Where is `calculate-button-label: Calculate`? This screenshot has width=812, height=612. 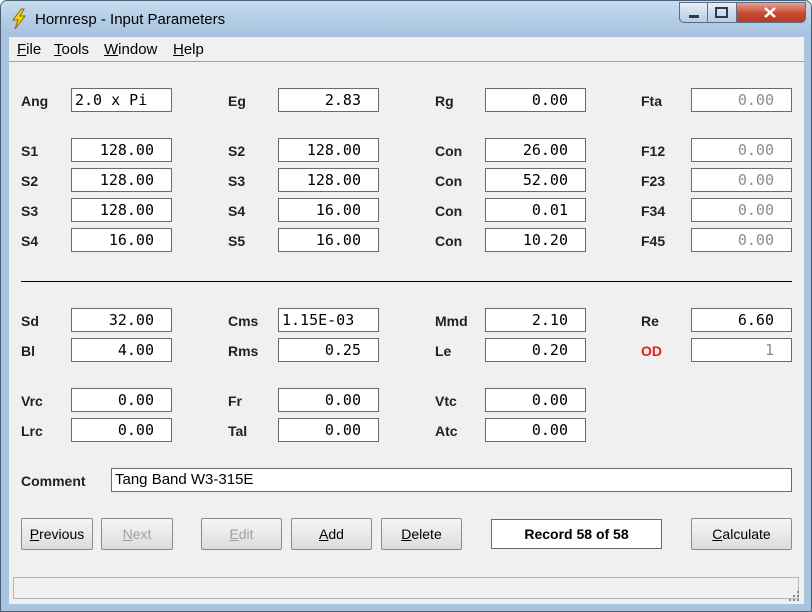 calculate-button-label: Calculate is located at coordinates (741, 534).